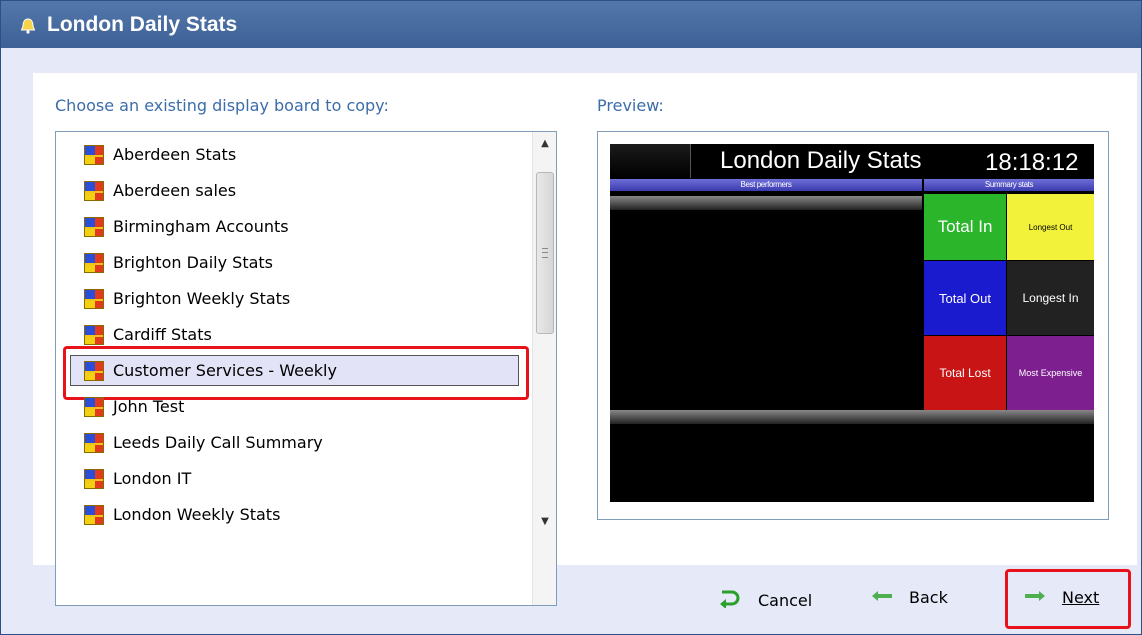 This screenshot has width=1142, height=635. What do you see at coordinates (544, 144) in the screenshot?
I see `scroll-up-icon: ▲` at bounding box center [544, 144].